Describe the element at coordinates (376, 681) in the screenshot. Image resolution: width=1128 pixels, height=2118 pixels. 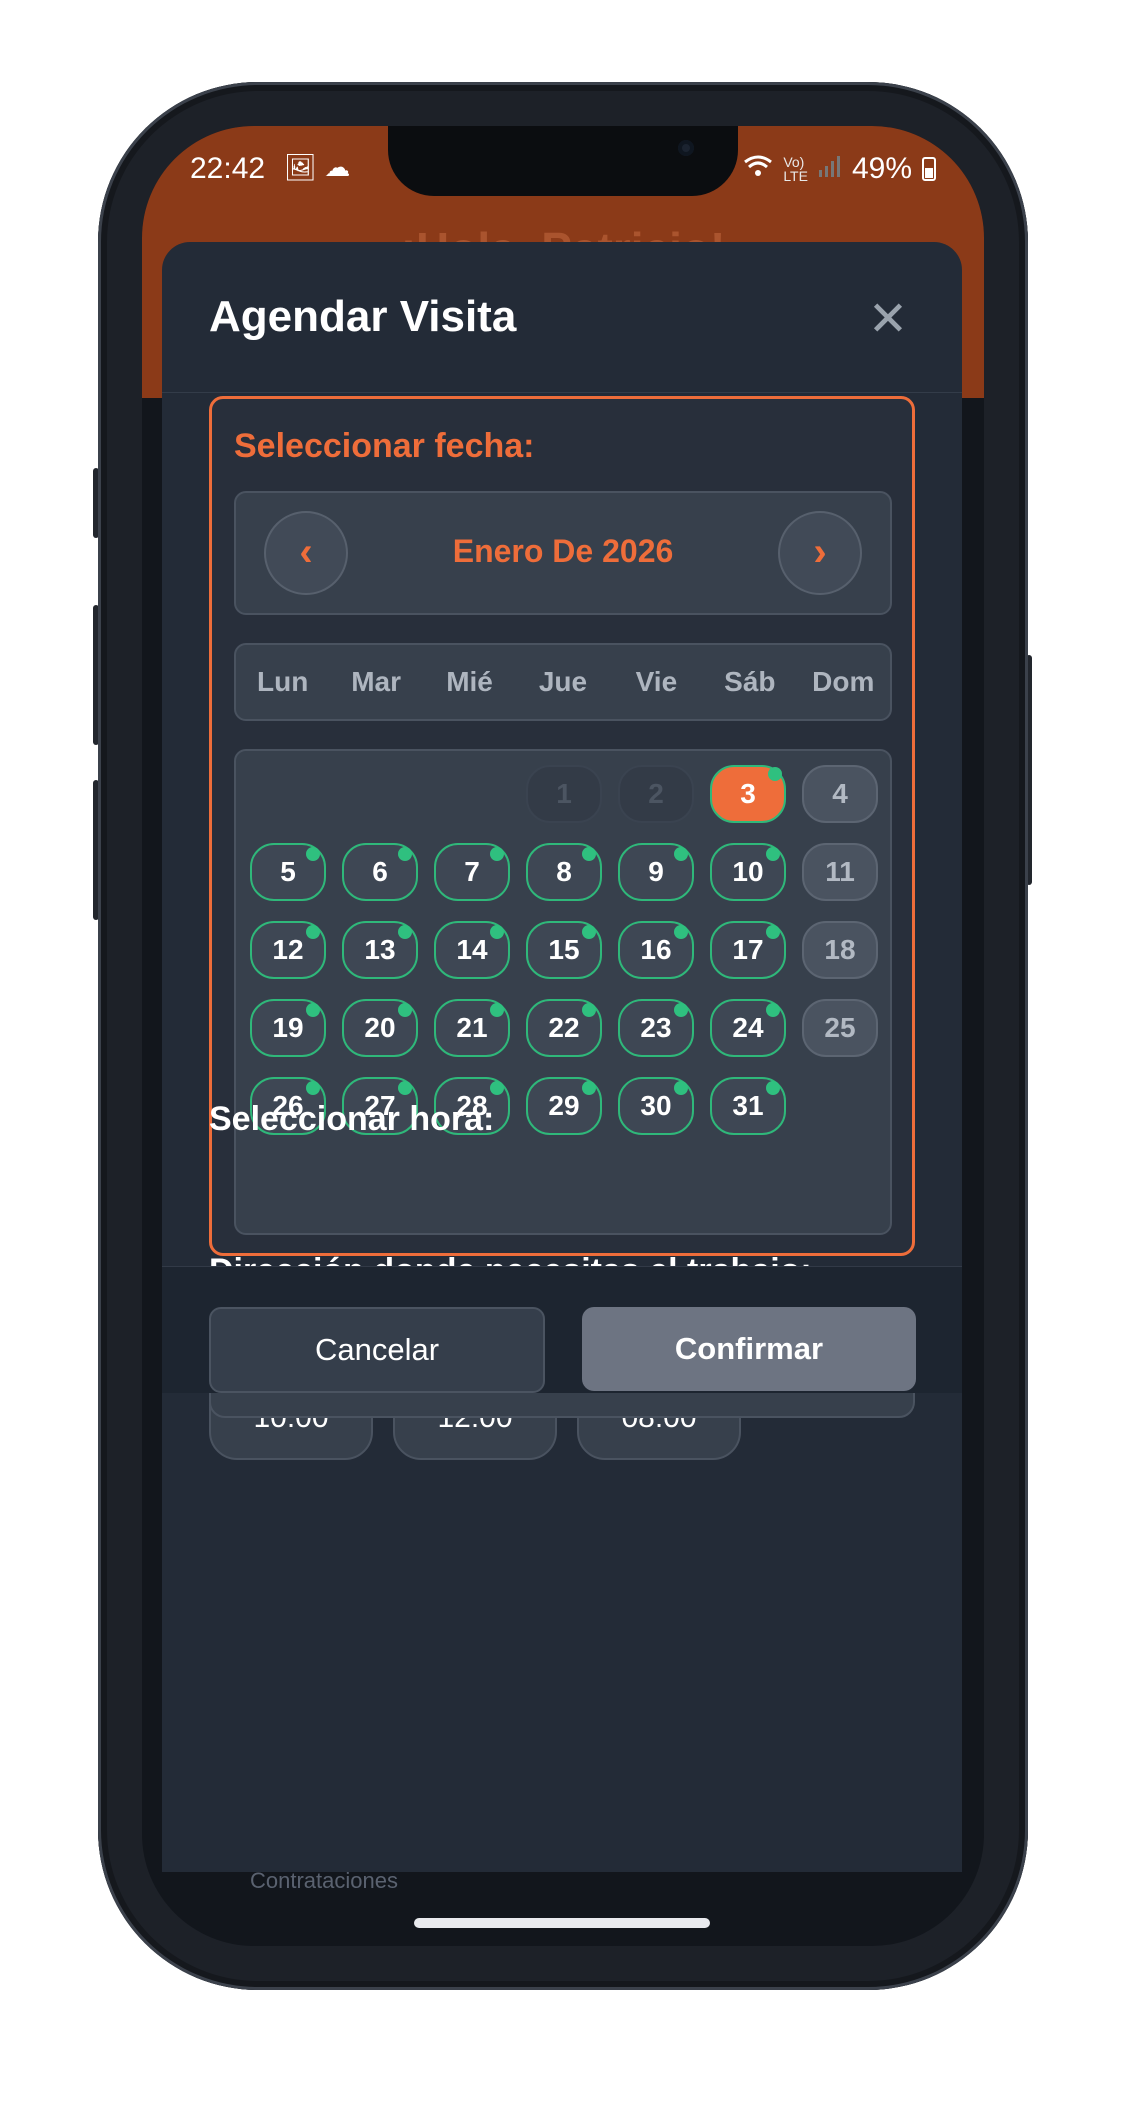
I see `weekday-label: Mar` at that location.